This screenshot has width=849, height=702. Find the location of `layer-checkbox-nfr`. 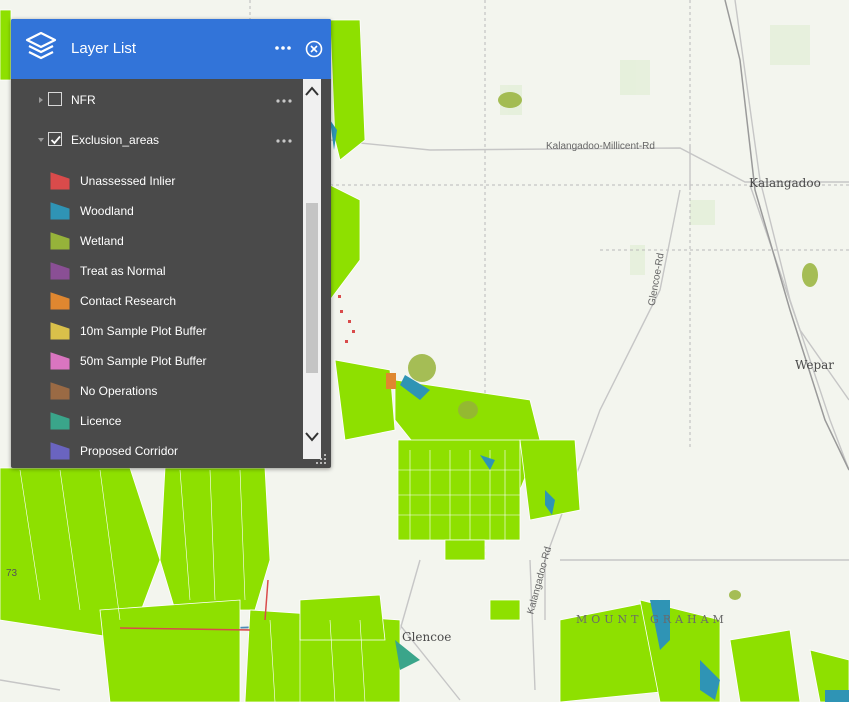

layer-checkbox-nfr is located at coordinates (55, 99).